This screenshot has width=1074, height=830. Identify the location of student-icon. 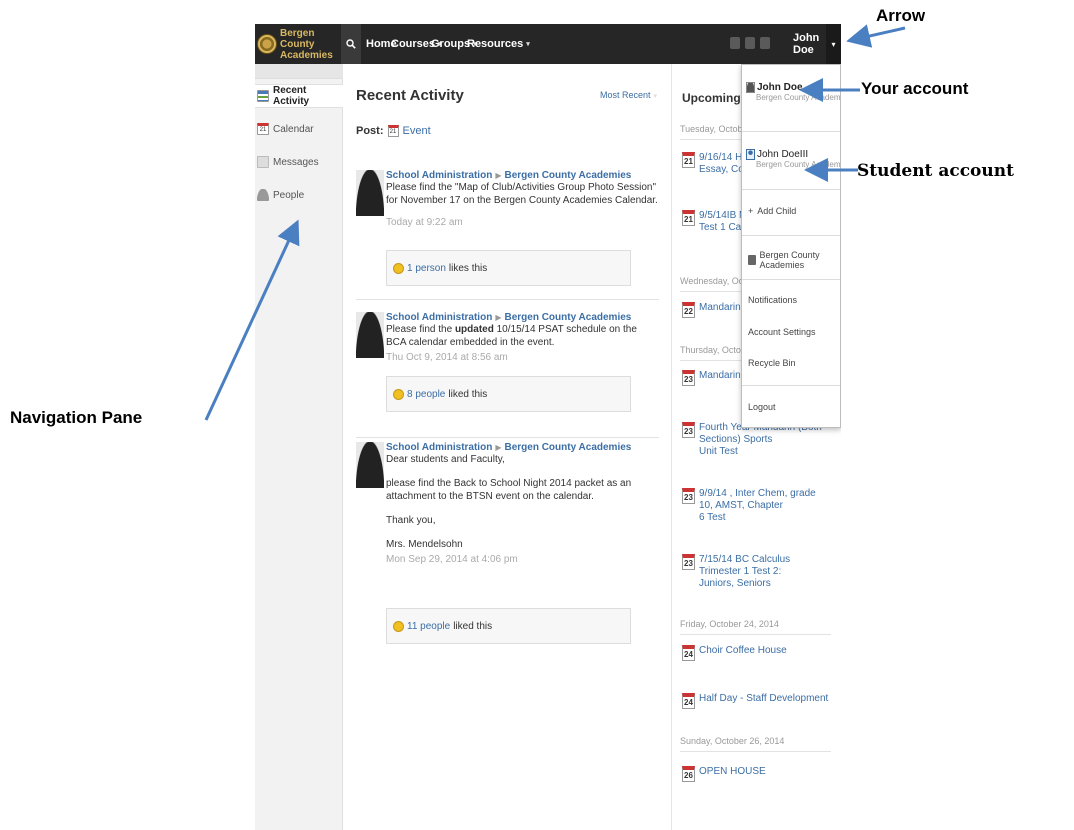
(750, 154).